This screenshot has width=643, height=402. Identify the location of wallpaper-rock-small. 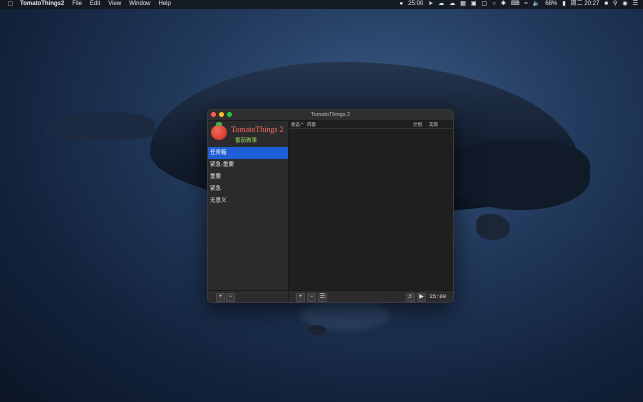
(317, 330).